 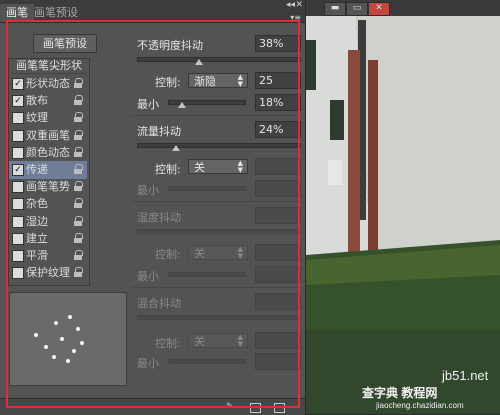 What do you see at coordinates (379, 9) in the screenshot?
I see `close-button: ✕` at bounding box center [379, 9].